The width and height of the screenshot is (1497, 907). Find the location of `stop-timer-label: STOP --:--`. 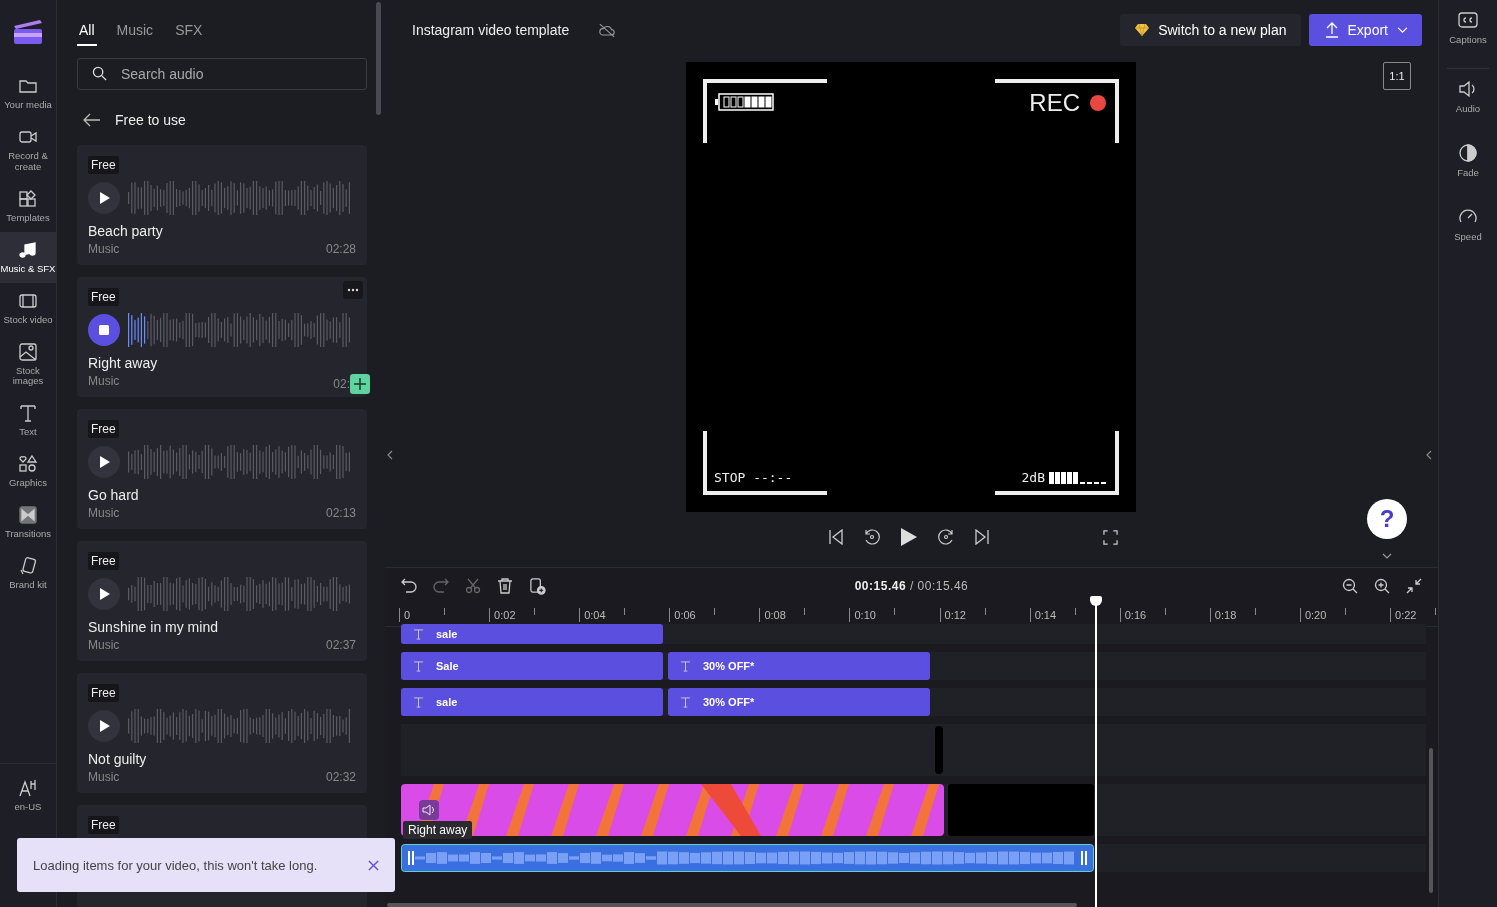

stop-timer-label: STOP --:-- is located at coordinates (753, 477).